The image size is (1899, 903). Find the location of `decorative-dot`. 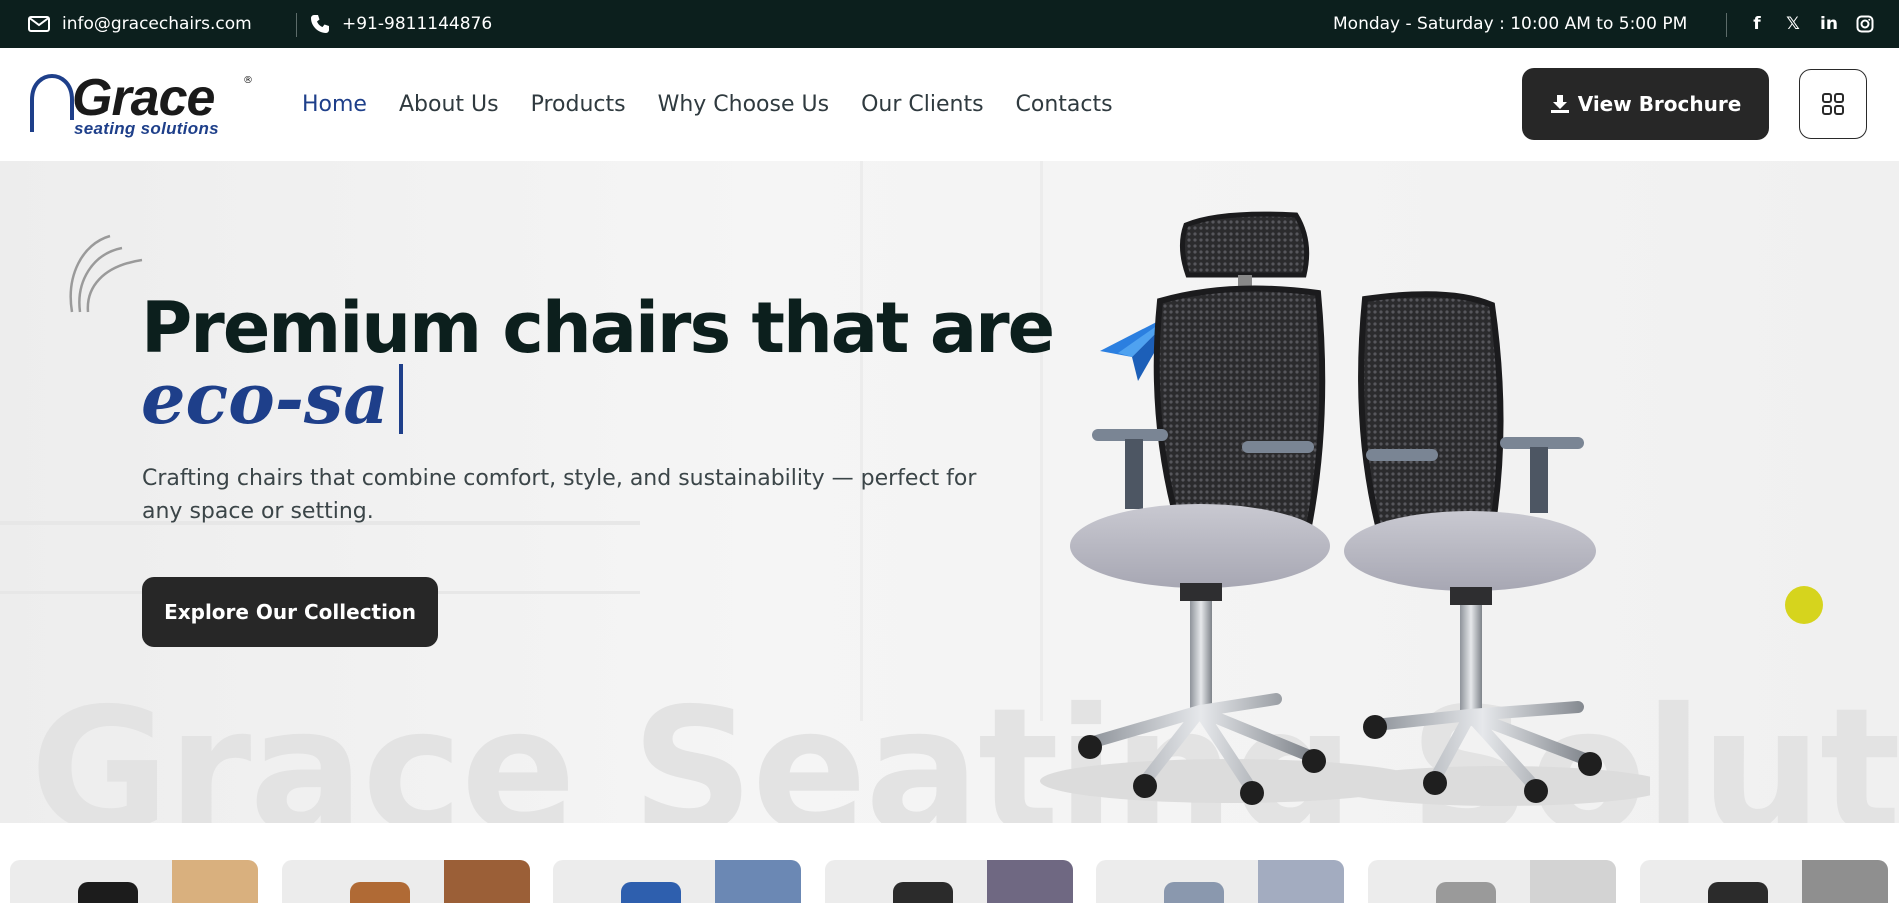

decorative-dot is located at coordinates (1804, 605).